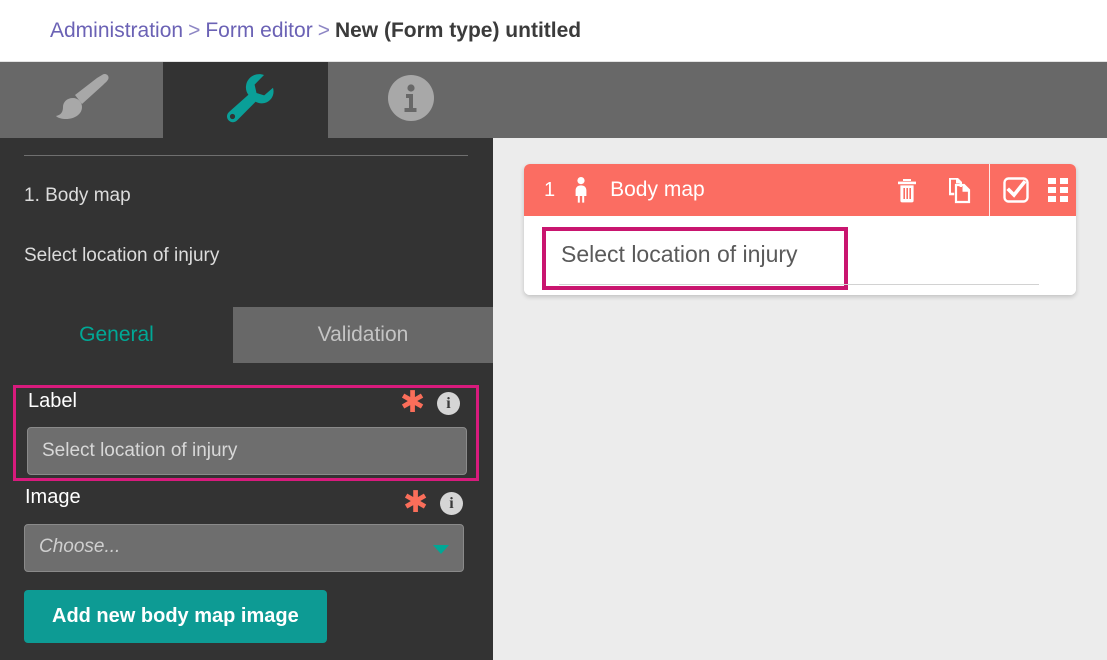 The image size is (1107, 660). What do you see at coordinates (800, 190) in the screenshot?
I see `form-field-card-header: 1 Body map` at bounding box center [800, 190].